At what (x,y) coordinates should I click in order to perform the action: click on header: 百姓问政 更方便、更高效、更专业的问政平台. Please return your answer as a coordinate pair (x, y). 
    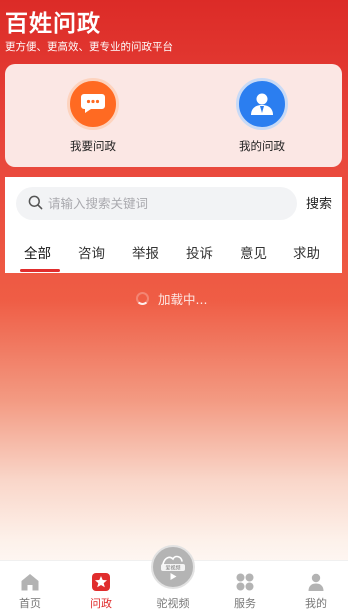
    Looking at the image, I should click on (174, 30).